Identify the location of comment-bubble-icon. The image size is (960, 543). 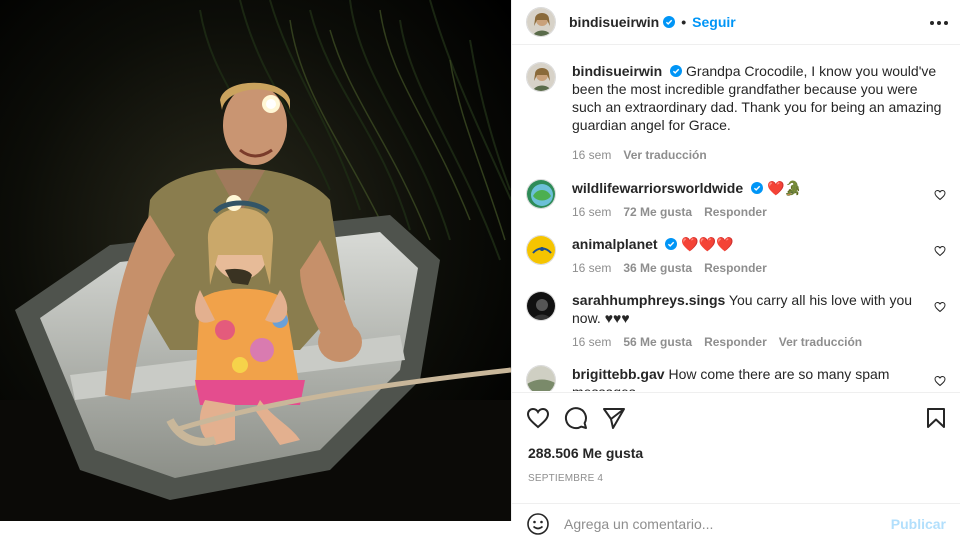
(576, 418).